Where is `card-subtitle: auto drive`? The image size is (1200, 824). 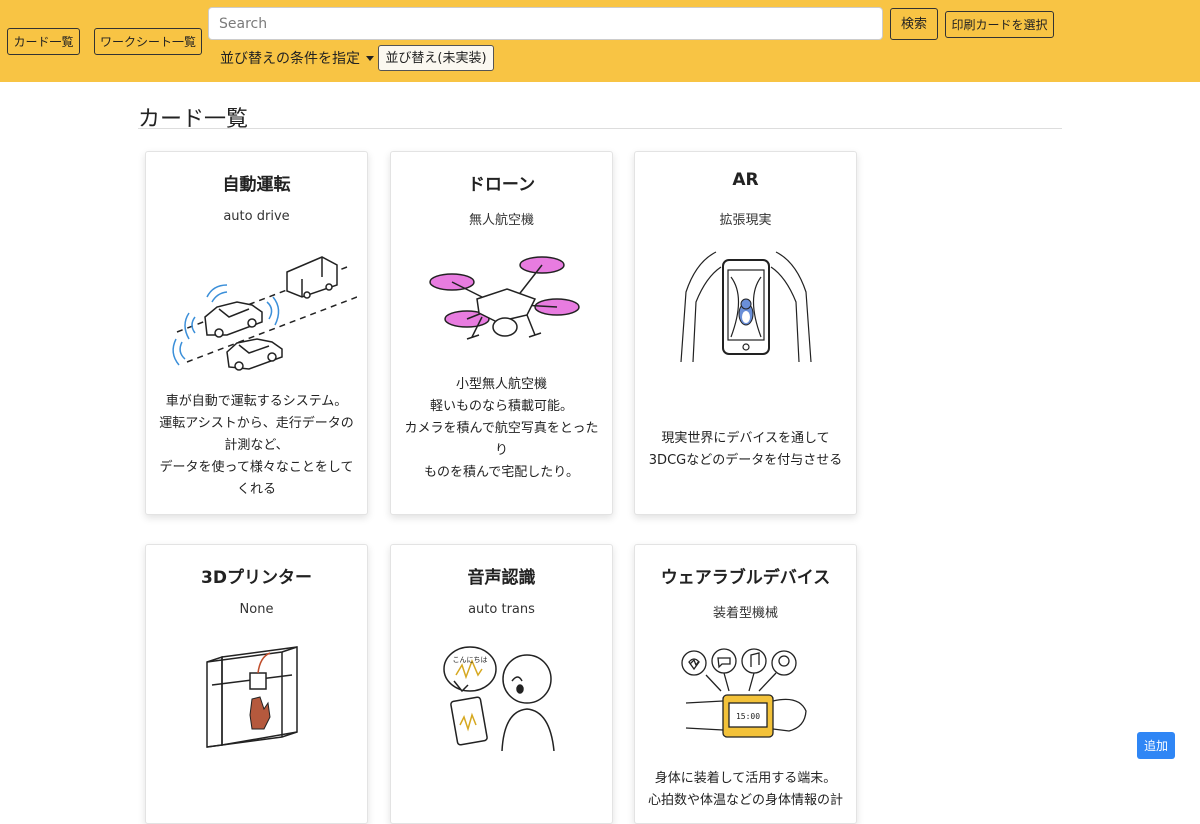
card-subtitle: auto drive is located at coordinates (256, 216).